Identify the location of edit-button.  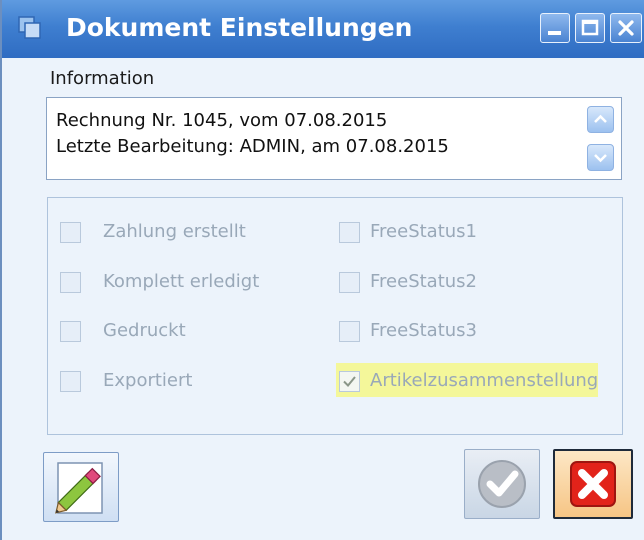
(81, 487).